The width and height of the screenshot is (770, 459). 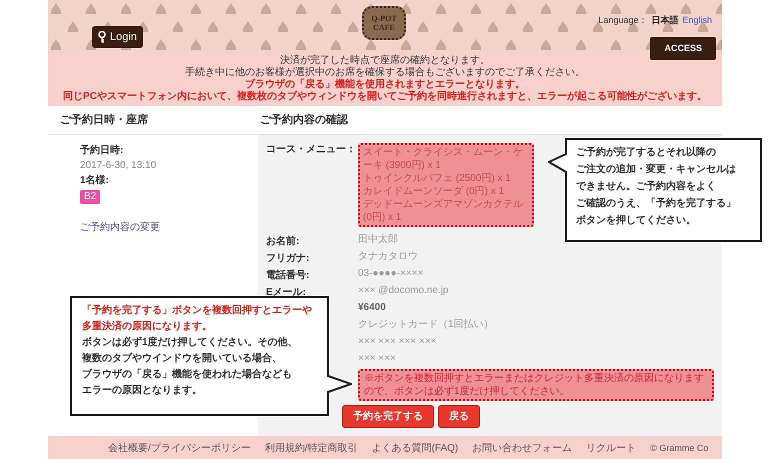 I want to click on callout-text: ご確認のうえ、「予約を完了する」, so click(x=656, y=204).